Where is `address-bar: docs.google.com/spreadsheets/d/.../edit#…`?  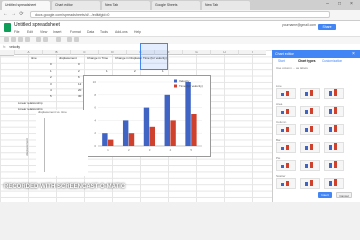 address-bar: docs.google.com/spreadsheets/d/.../edit#… is located at coordinates (180, 14).